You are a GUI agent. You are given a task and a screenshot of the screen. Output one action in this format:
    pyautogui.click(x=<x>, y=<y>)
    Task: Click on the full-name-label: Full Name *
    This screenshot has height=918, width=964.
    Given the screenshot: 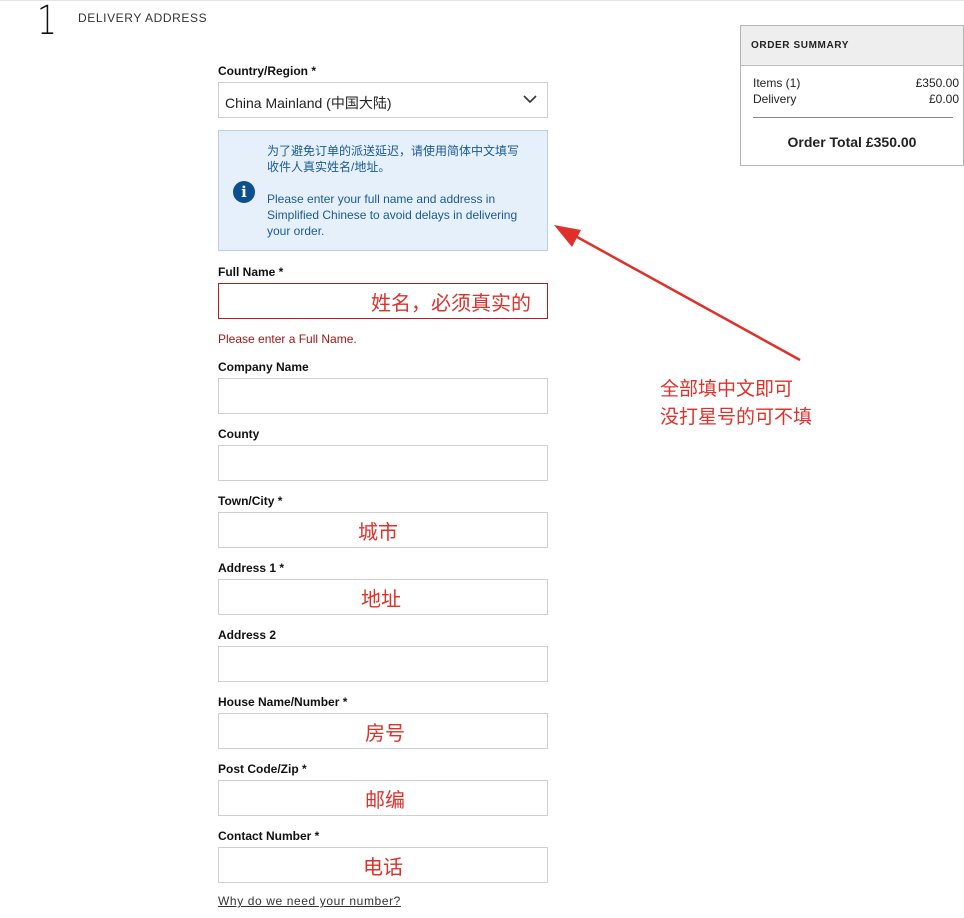 What is the action you would take?
    pyautogui.click(x=251, y=272)
    